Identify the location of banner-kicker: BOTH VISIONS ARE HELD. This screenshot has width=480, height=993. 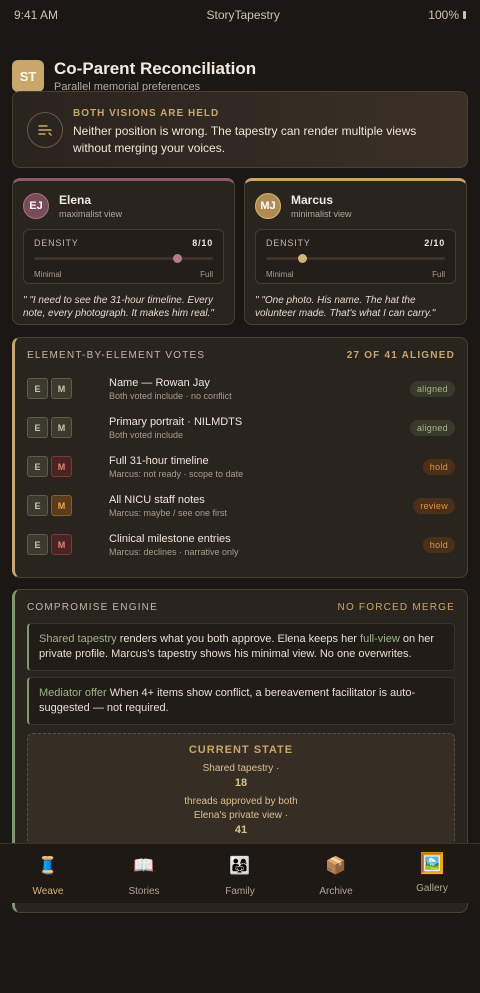
(146, 113).